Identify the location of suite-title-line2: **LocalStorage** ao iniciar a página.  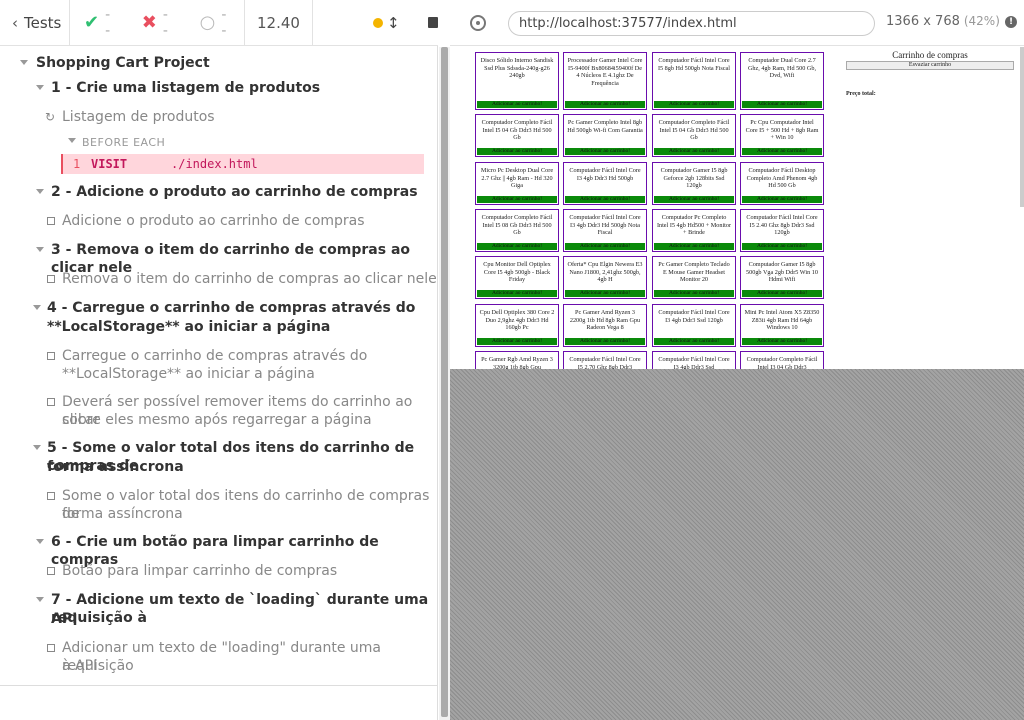
(189, 327).